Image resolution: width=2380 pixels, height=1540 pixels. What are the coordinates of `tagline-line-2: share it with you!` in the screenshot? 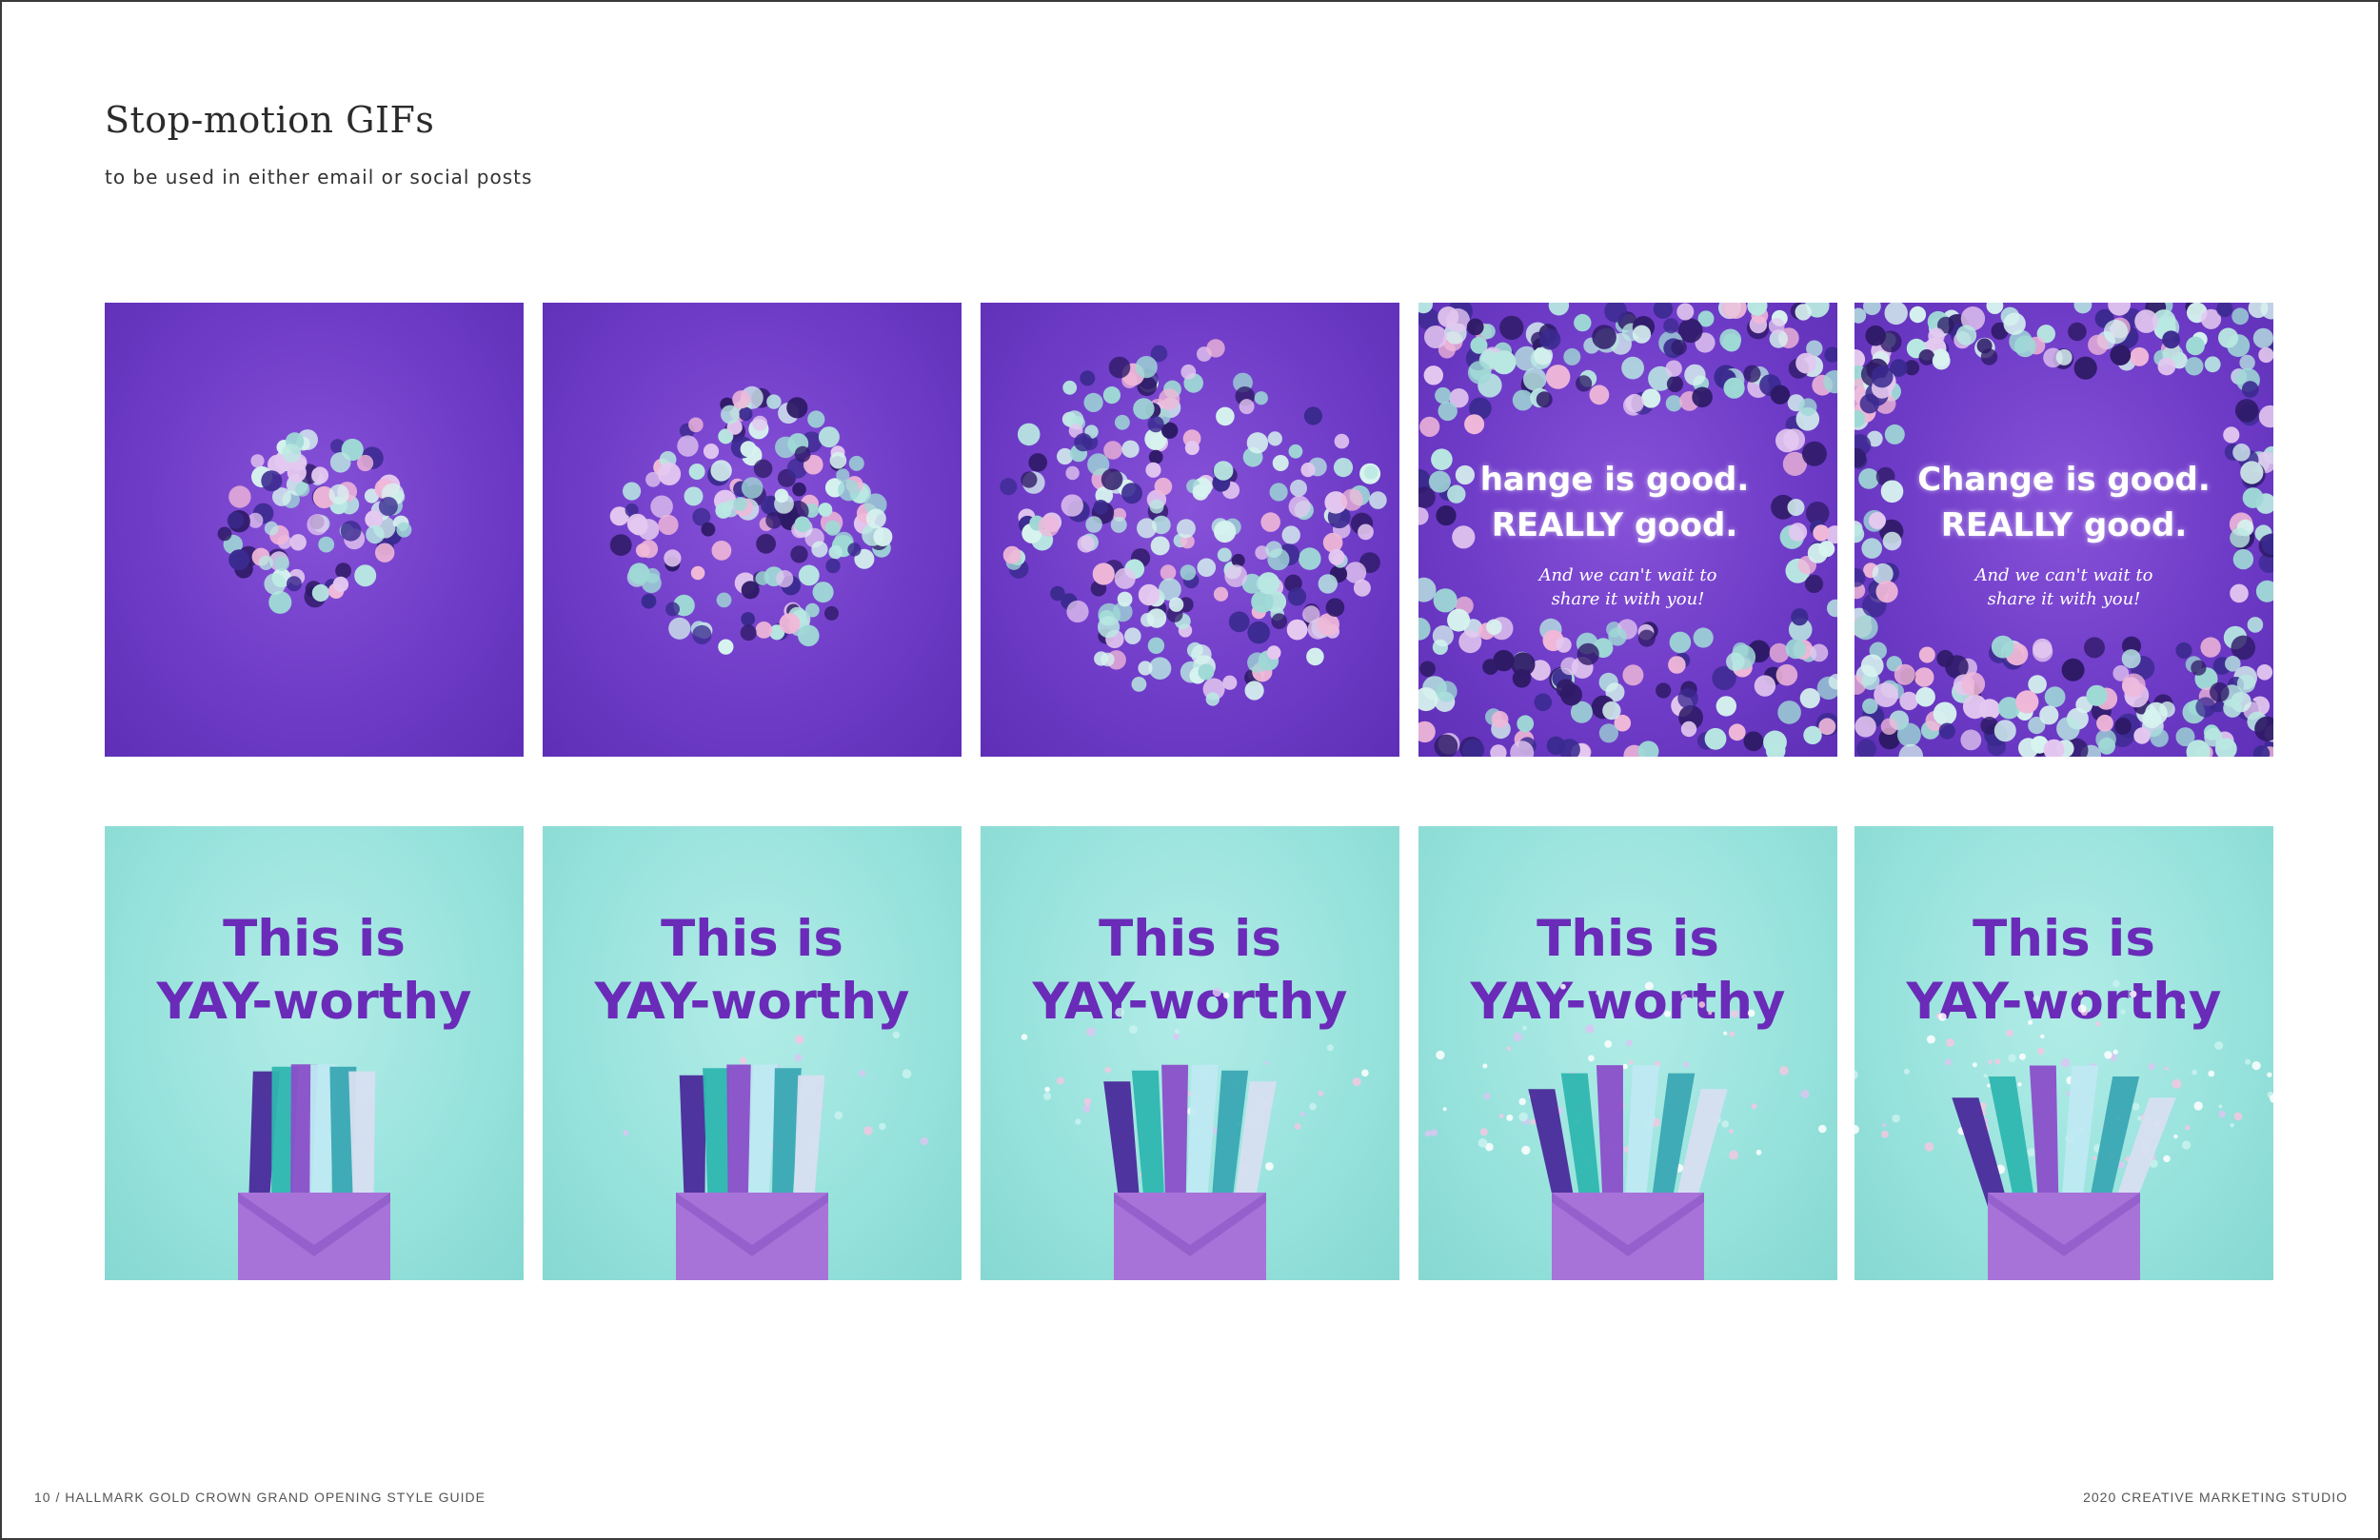 It's located at (2064, 599).